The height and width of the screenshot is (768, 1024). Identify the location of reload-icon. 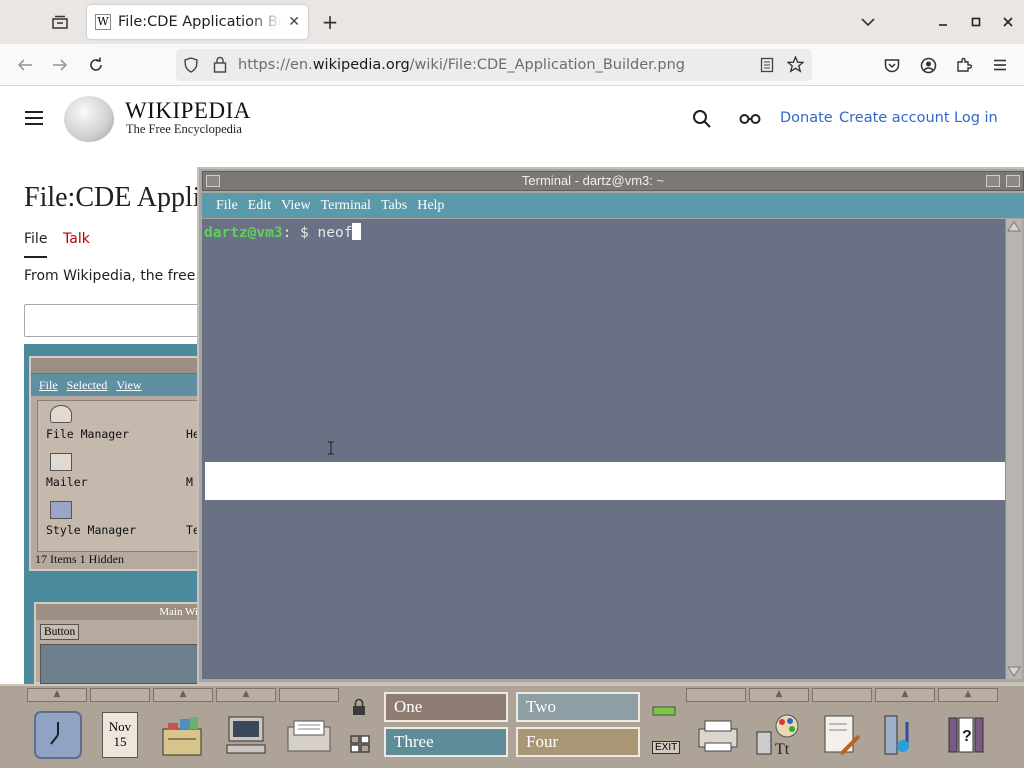
(96, 65).